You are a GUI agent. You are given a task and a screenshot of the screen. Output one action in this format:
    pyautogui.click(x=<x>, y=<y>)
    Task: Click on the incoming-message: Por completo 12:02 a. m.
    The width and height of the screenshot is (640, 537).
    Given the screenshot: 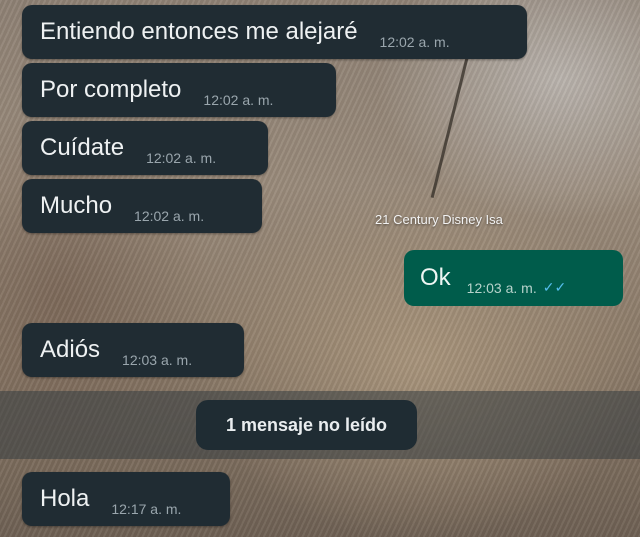 What is the action you would take?
    pyautogui.click(x=179, y=90)
    